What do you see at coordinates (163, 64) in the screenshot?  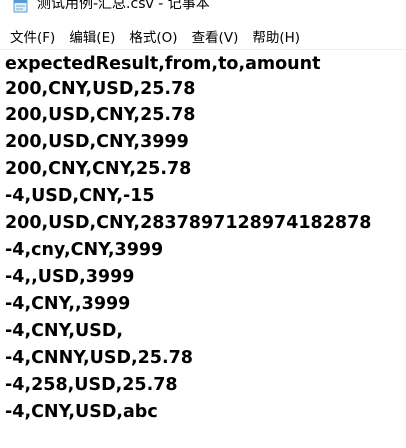 I see `text-line-1: expectedResult,from,to,amount` at bounding box center [163, 64].